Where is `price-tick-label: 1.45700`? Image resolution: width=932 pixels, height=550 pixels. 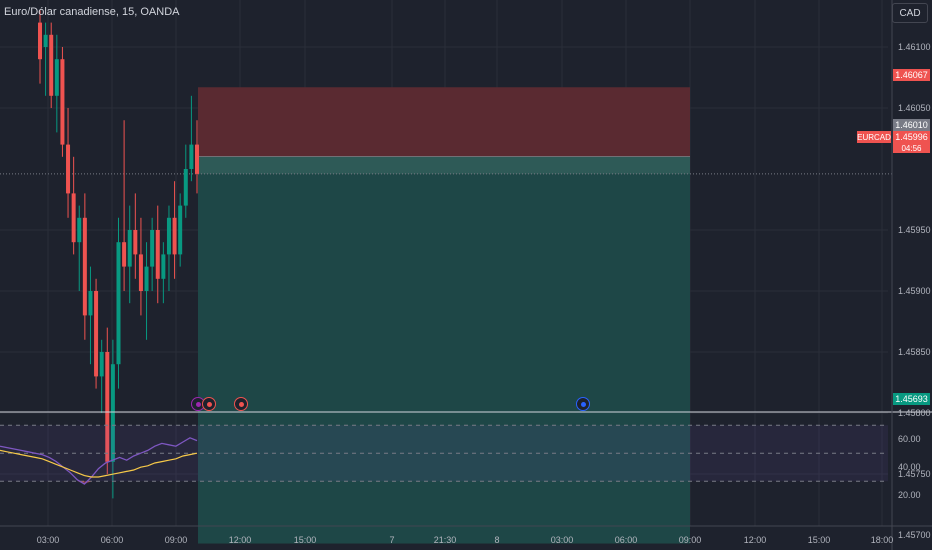 price-tick-label: 1.45700 is located at coordinates (914, 535).